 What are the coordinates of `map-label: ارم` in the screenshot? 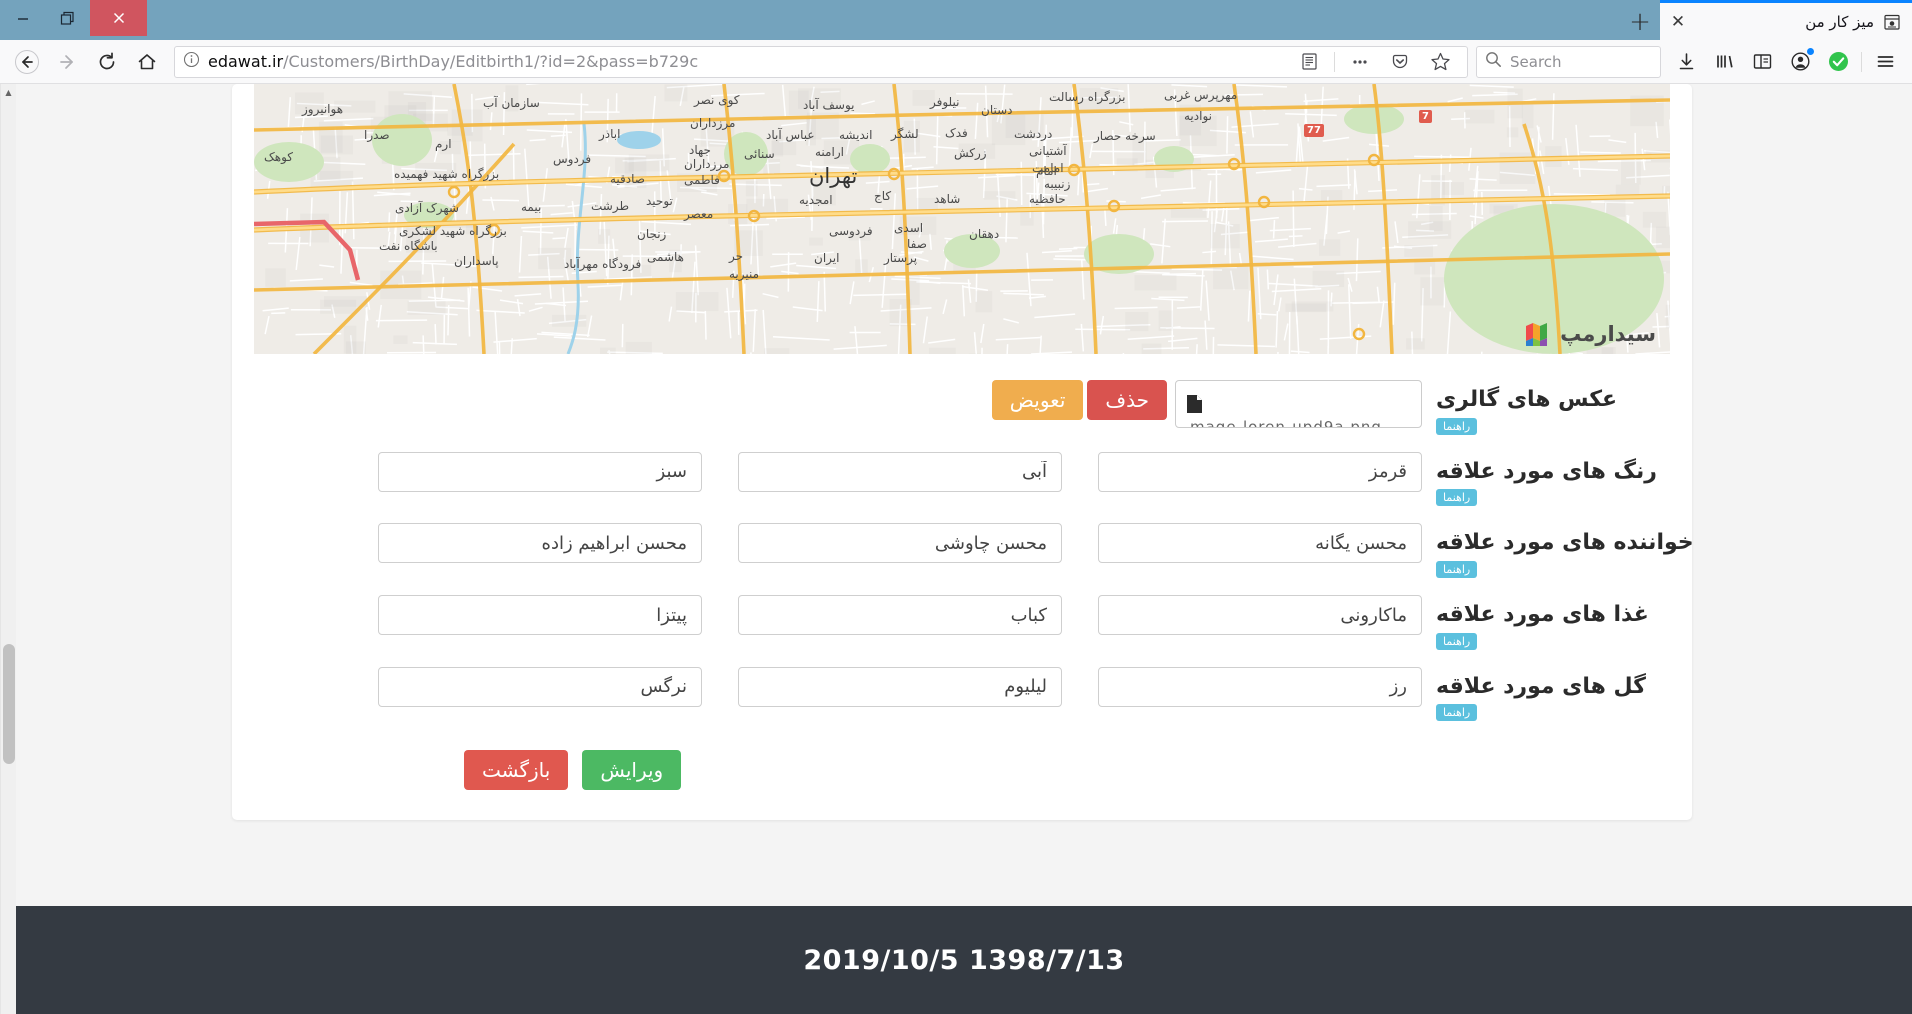 It's located at (443, 144).